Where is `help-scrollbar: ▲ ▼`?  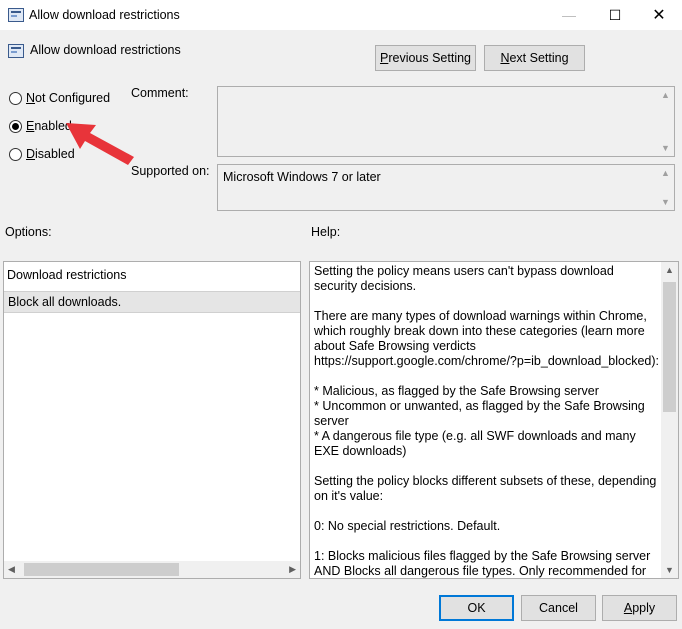
help-scrollbar: ▲ ▼ is located at coordinates (669, 420).